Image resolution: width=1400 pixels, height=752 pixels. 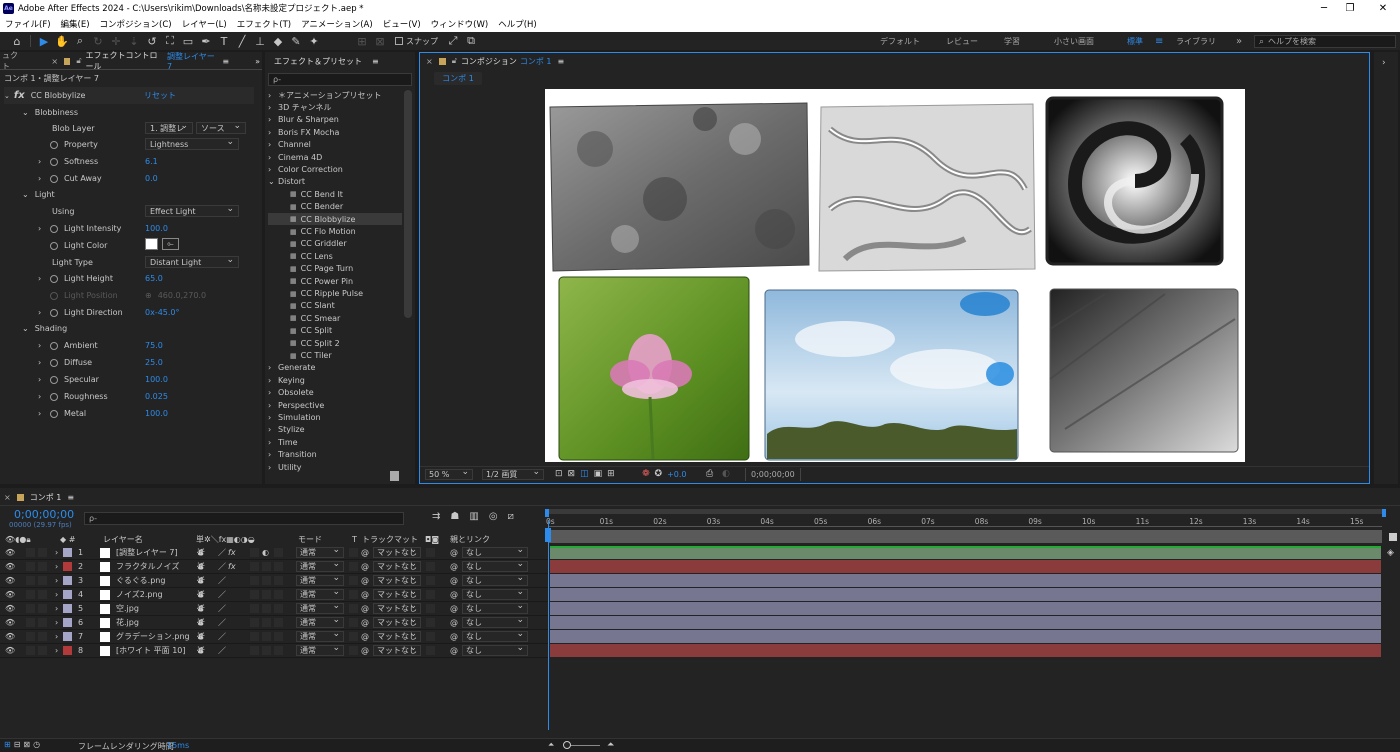 What do you see at coordinates (429, 61) in the screenshot?
I see `close-tab-icon: ×` at bounding box center [429, 61].